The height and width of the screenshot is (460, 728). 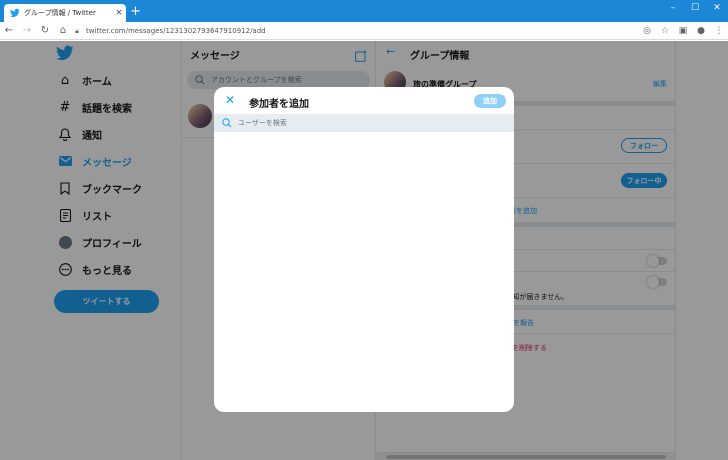 I want to click on extension-icon: ▣, so click(x=683, y=31).